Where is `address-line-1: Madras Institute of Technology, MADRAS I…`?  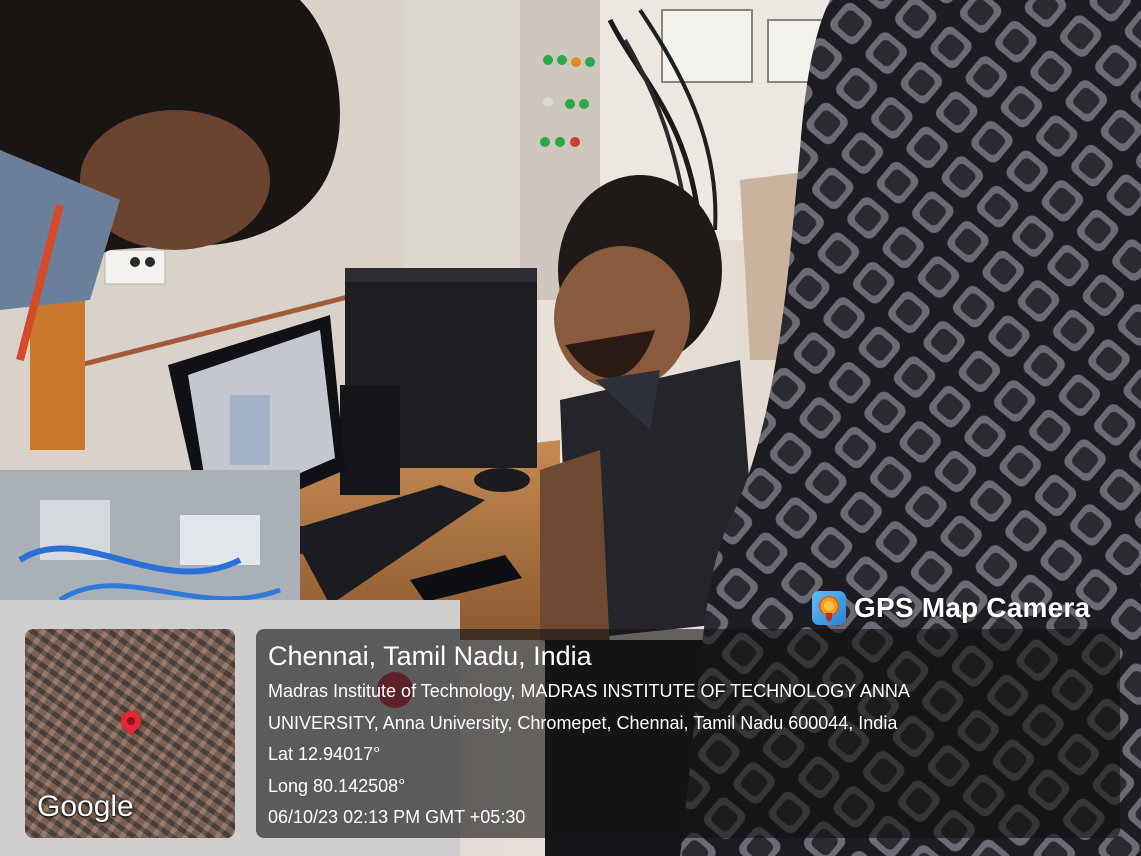
address-line-1: Madras Institute of Technology, MADRAS I… is located at coordinates (589, 691).